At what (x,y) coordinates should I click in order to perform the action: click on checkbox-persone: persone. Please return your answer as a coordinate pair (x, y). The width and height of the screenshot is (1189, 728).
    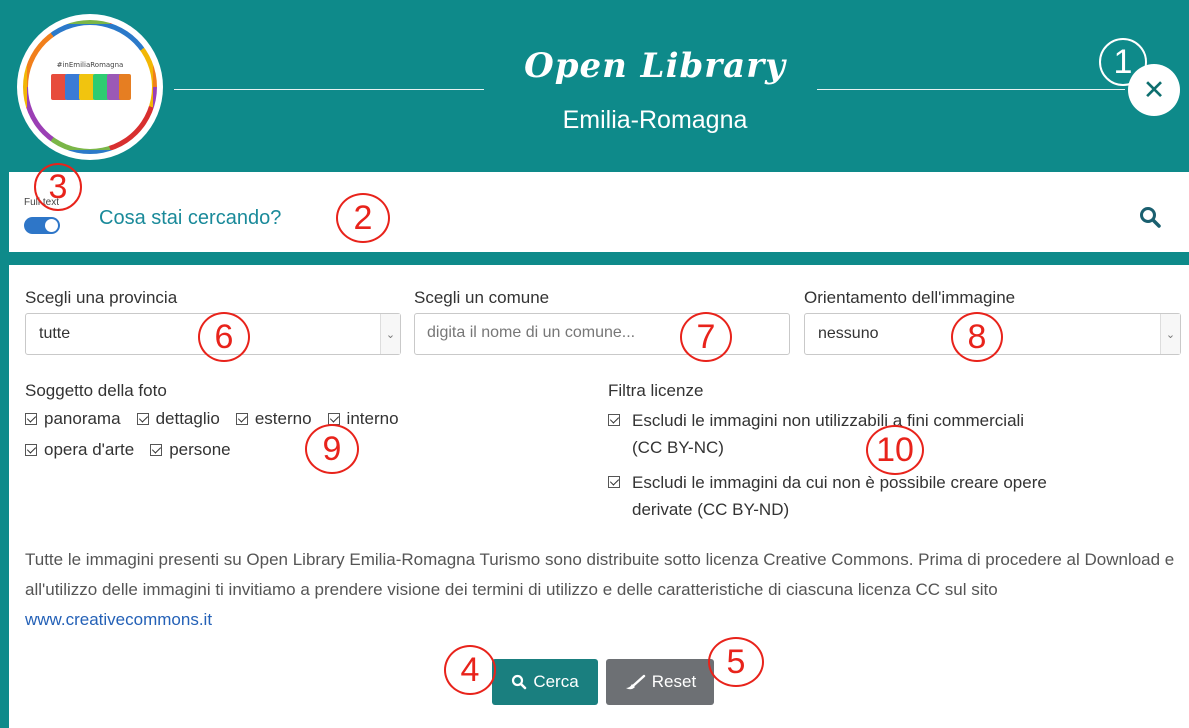
    Looking at the image, I should click on (190, 450).